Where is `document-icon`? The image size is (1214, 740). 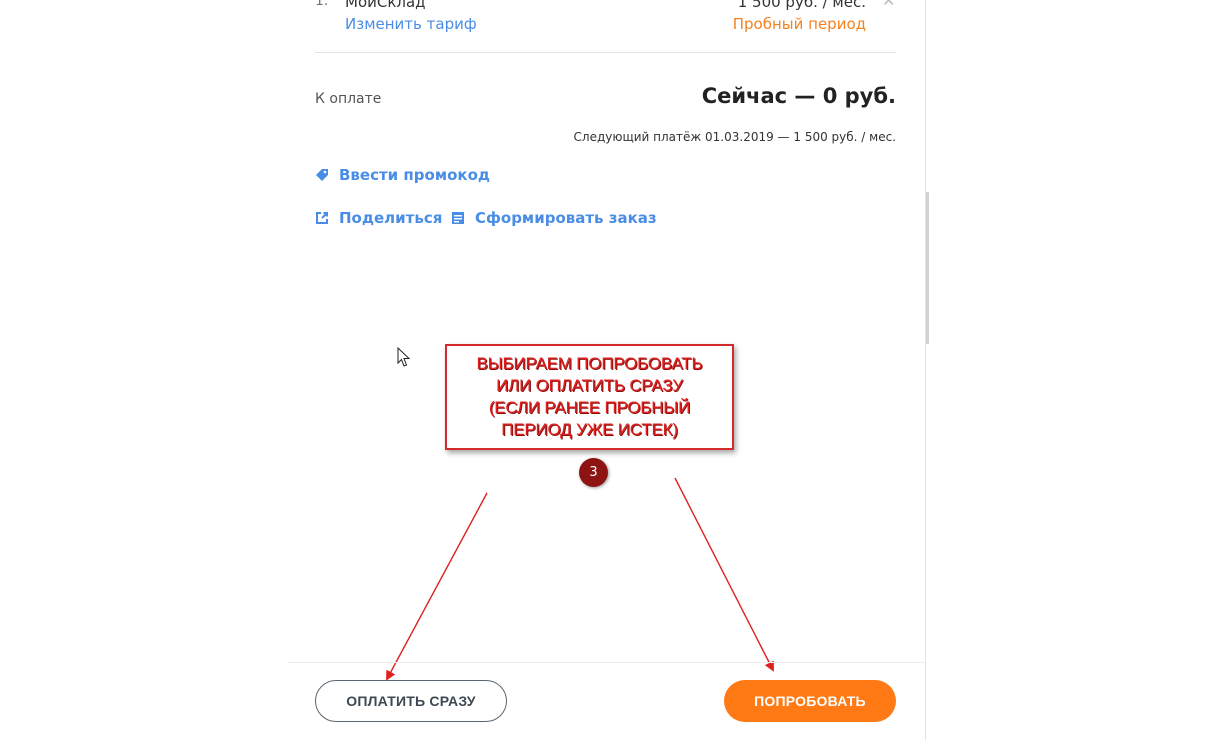 document-icon is located at coordinates (458, 218).